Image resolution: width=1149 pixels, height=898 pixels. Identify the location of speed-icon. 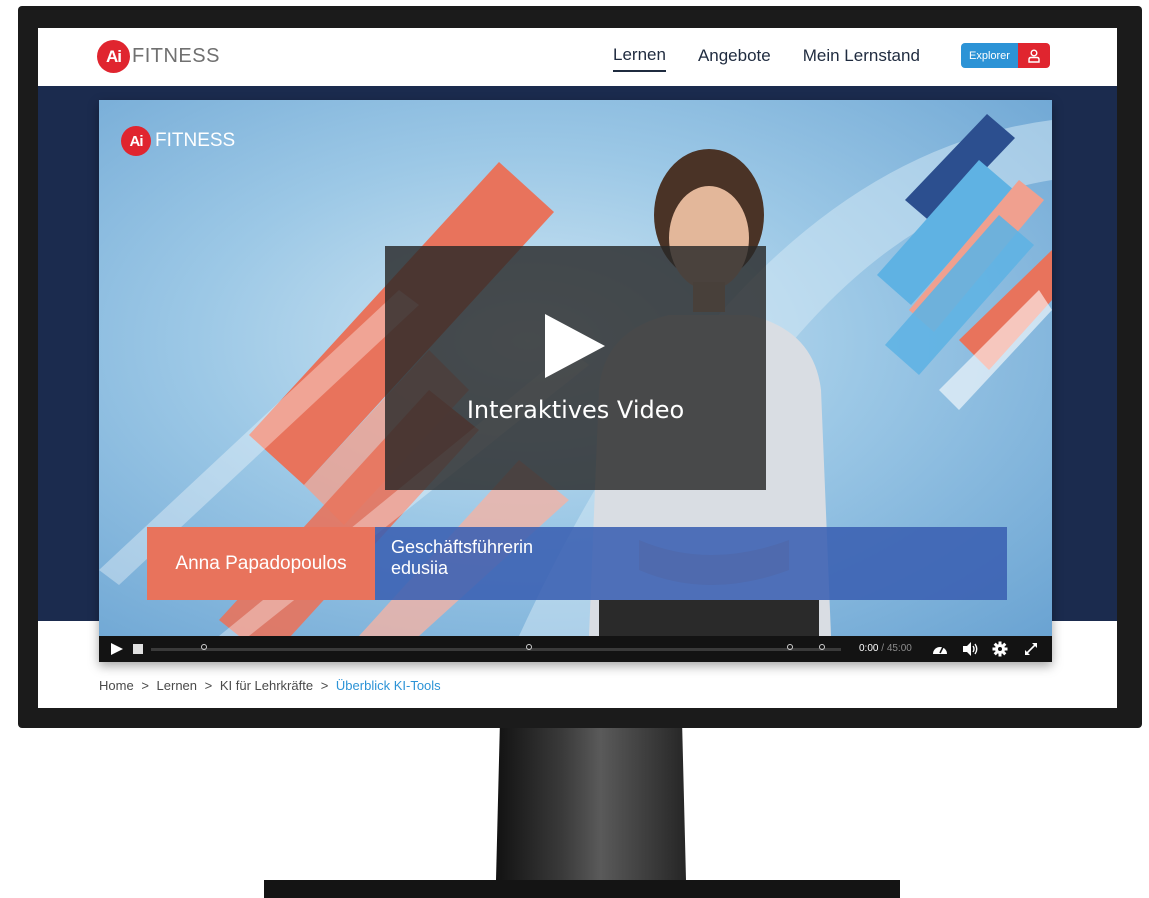
(940, 651).